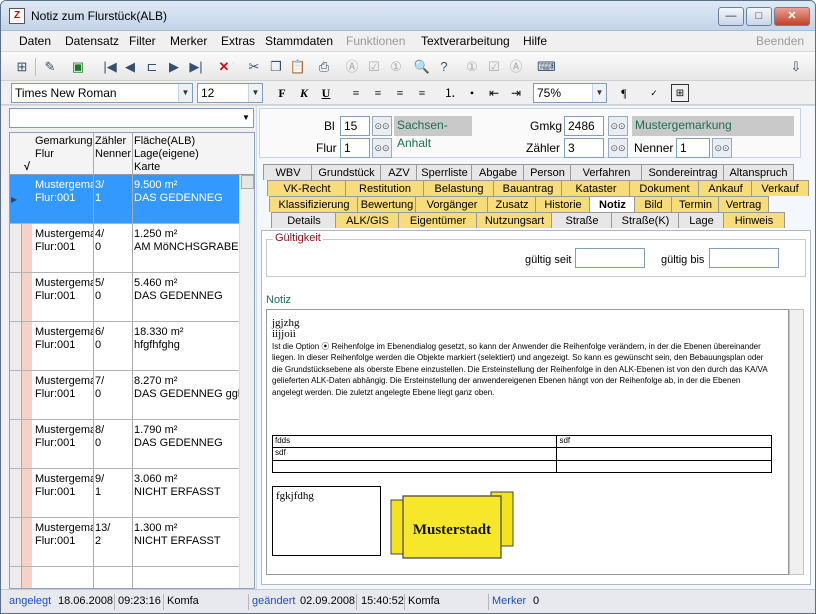  I want to click on tab-lage: Lage, so click(701, 220).